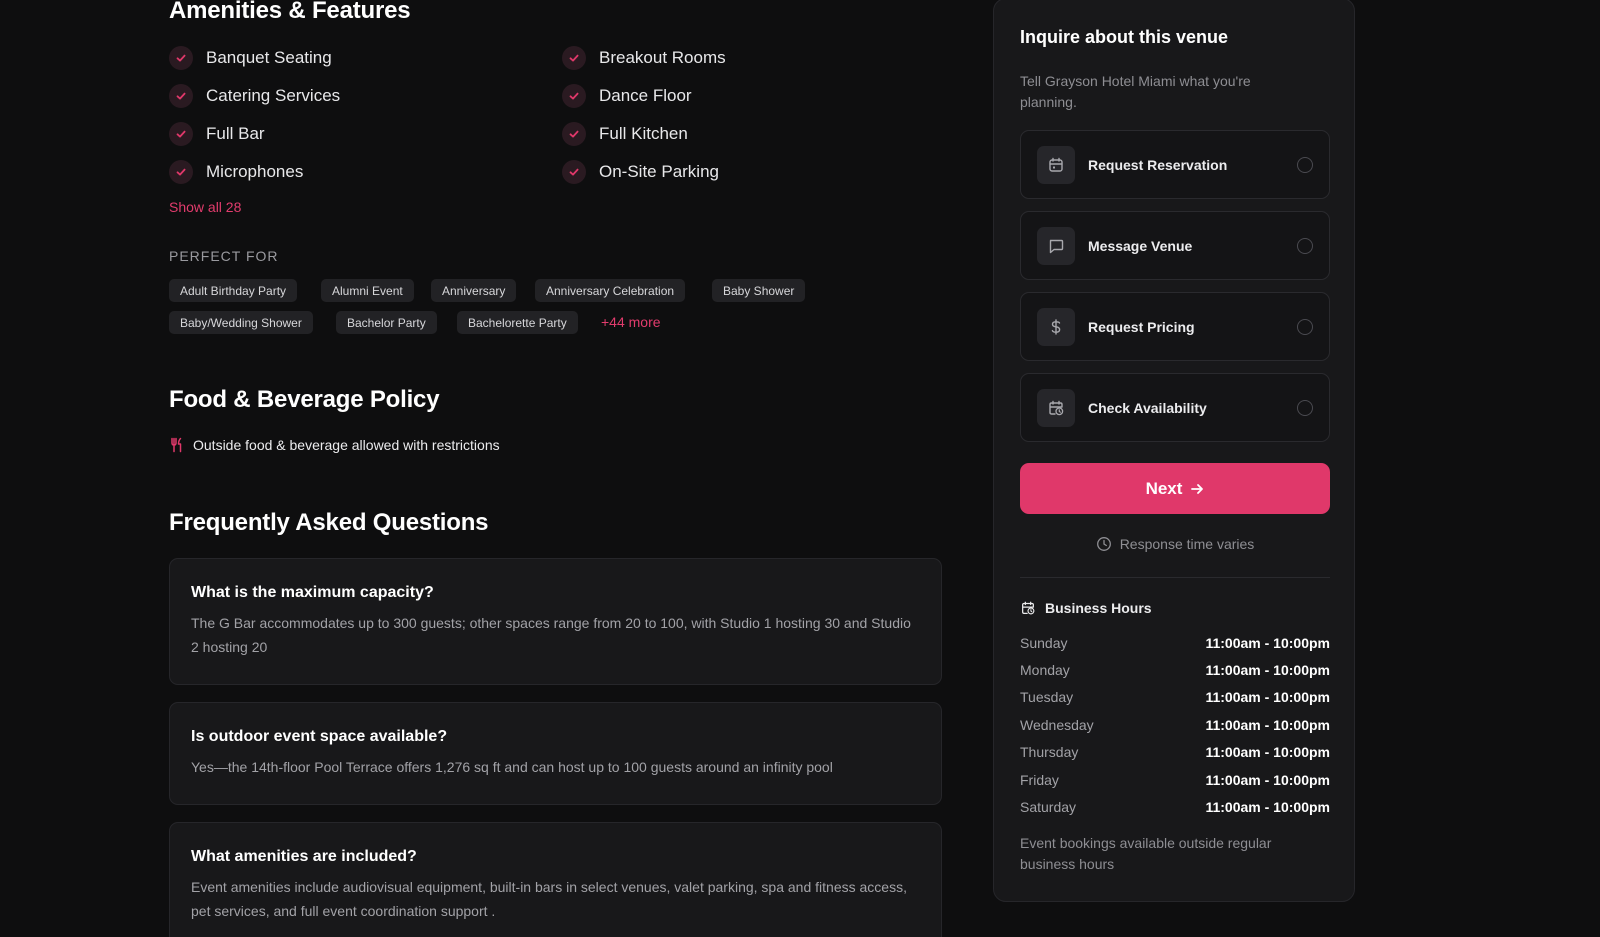 This screenshot has width=1600, height=937. I want to click on business-hours-label: Business Hours, so click(1098, 608).